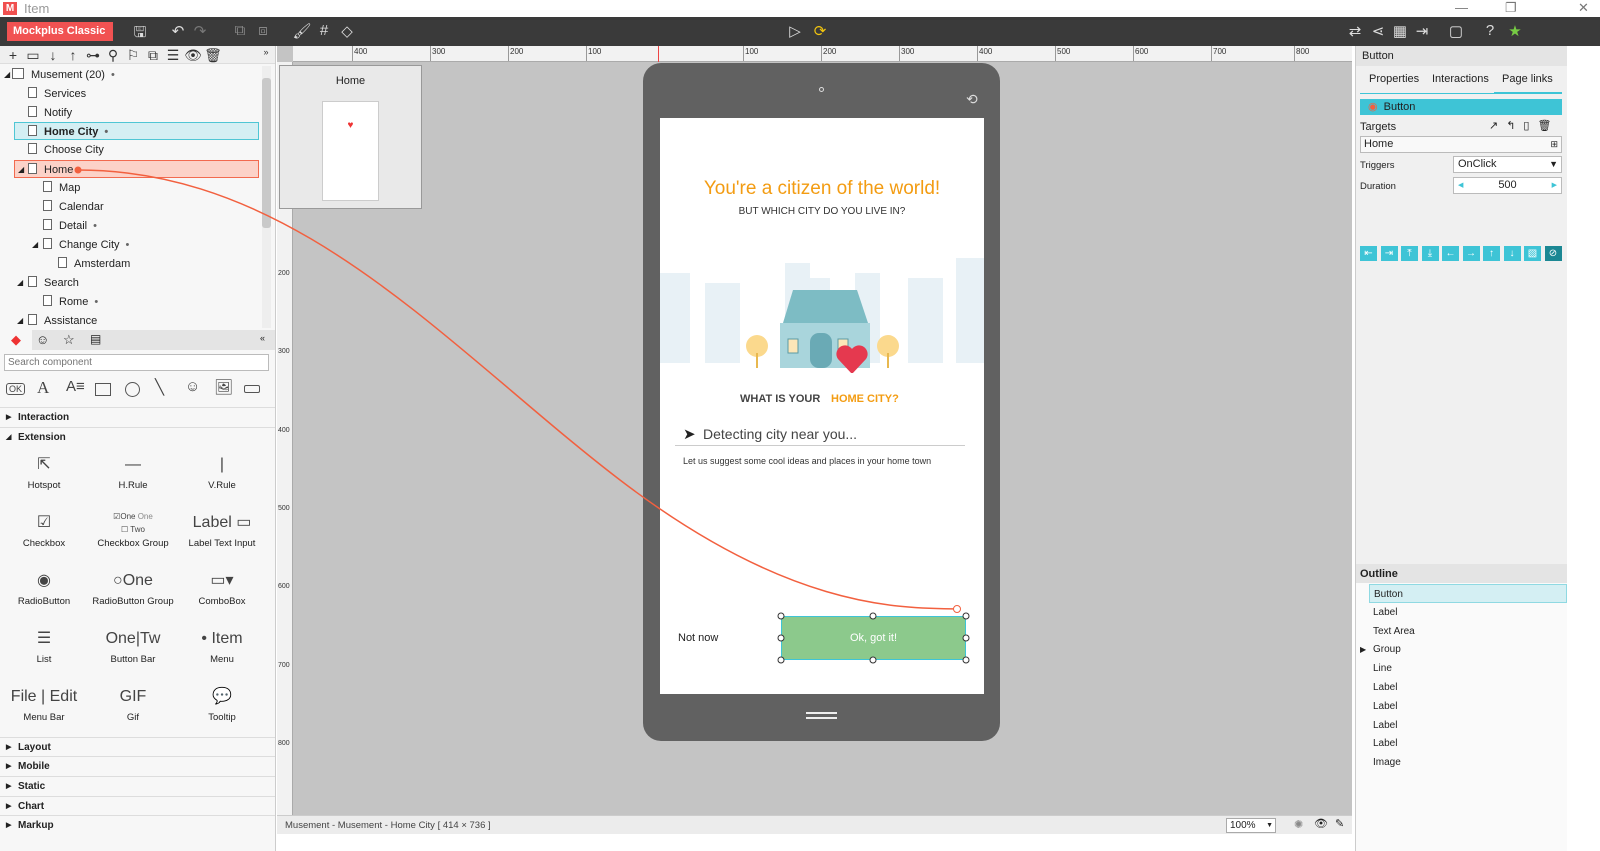 This screenshot has height=851, width=1600. What do you see at coordinates (1339, 823) in the screenshot?
I see `tools-icon: ✎` at bounding box center [1339, 823].